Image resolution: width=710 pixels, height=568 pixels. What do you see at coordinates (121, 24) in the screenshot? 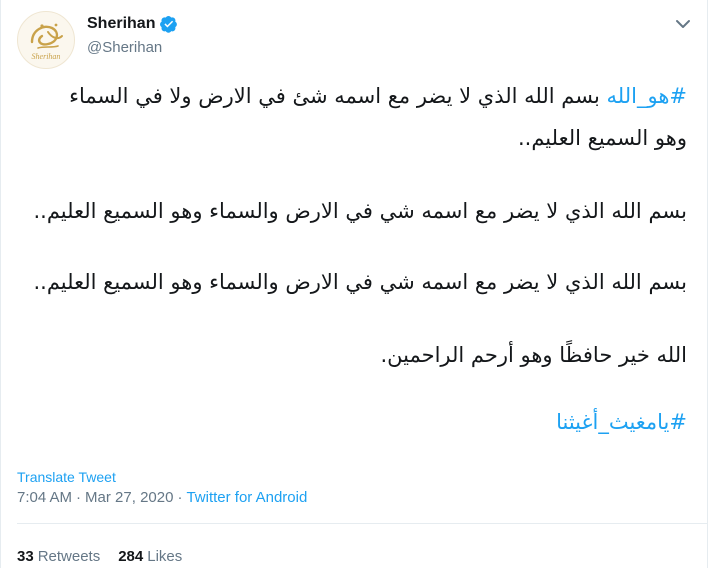
I see `display-name: Sherihan` at bounding box center [121, 24].